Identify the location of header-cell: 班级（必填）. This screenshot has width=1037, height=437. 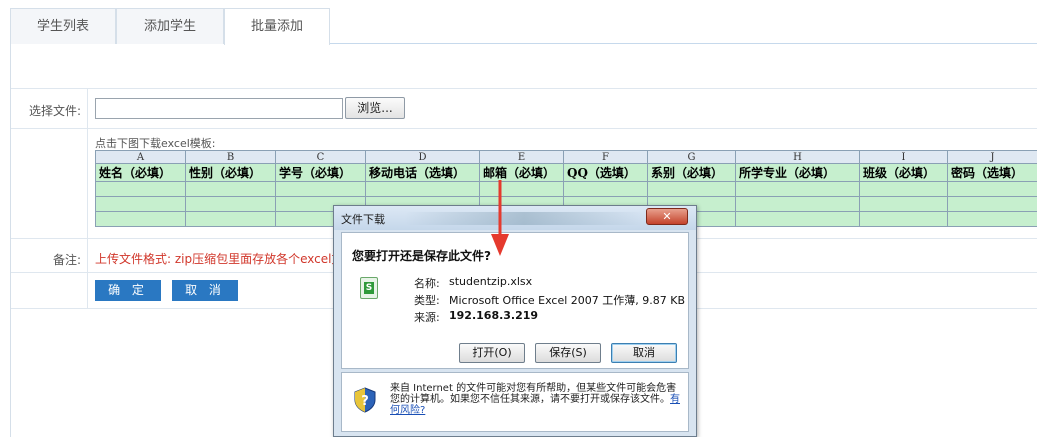
(903, 172).